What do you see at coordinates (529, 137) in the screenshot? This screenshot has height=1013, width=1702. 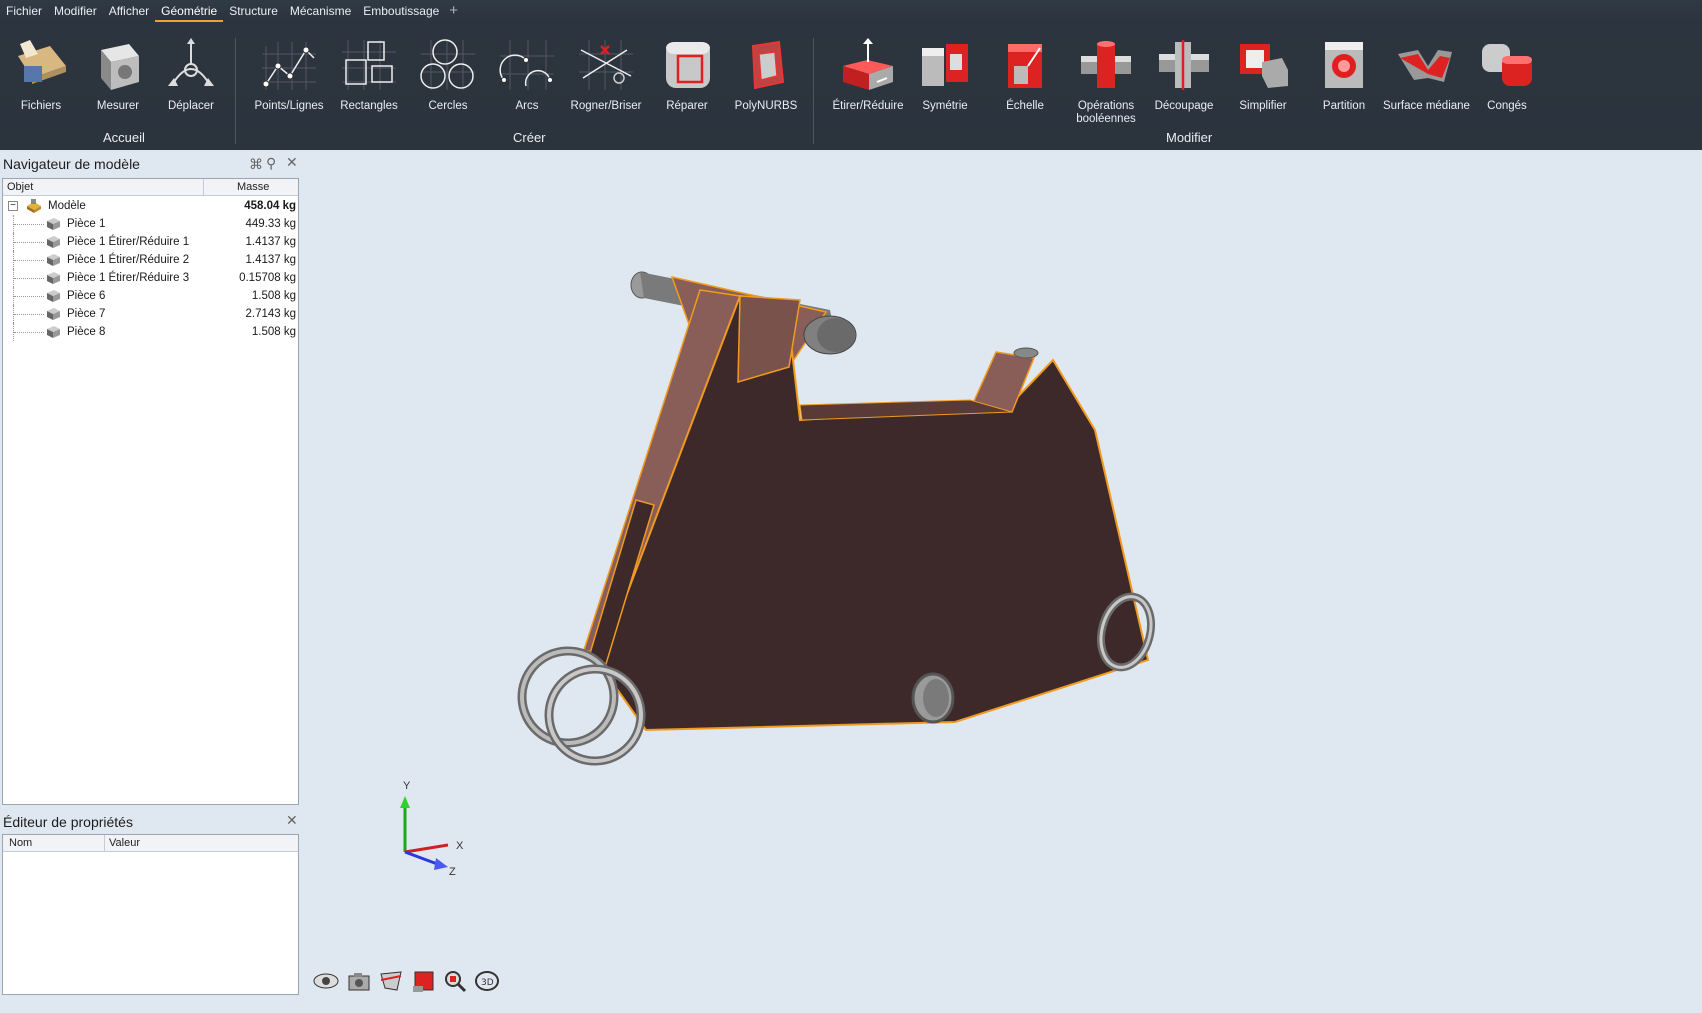 I see `group-creer: Créer` at bounding box center [529, 137].